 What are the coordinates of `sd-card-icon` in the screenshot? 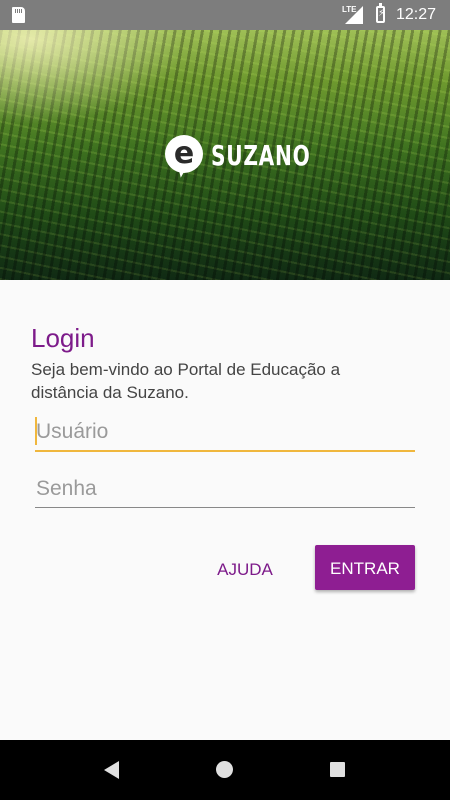 It's located at (18, 15).